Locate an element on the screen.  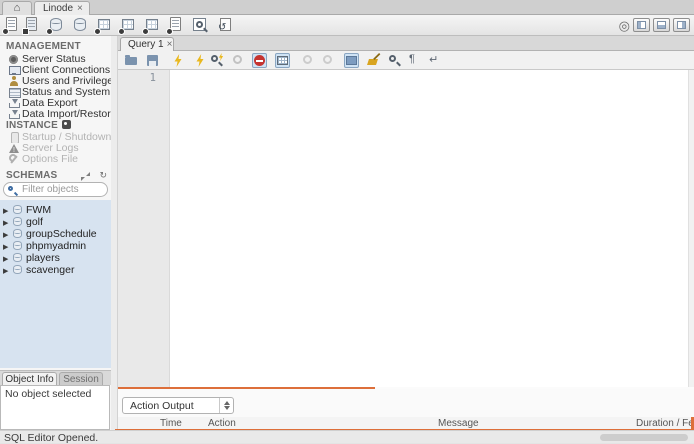
sidebar-item-client-connections: Client Connections is located at coordinates (55, 70).